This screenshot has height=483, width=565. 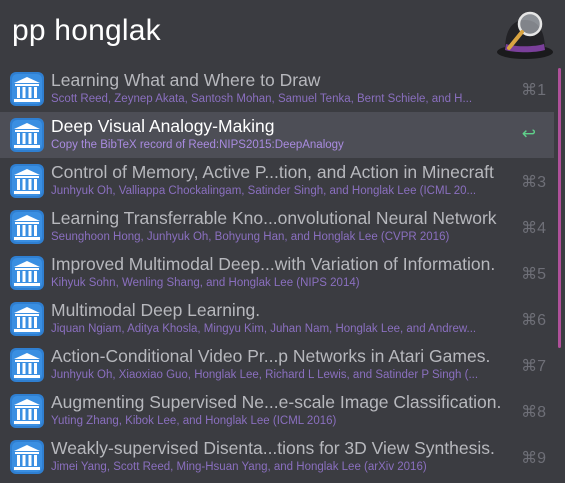 I want to click on result-shortcut: ⌘4, so click(x=533, y=228).